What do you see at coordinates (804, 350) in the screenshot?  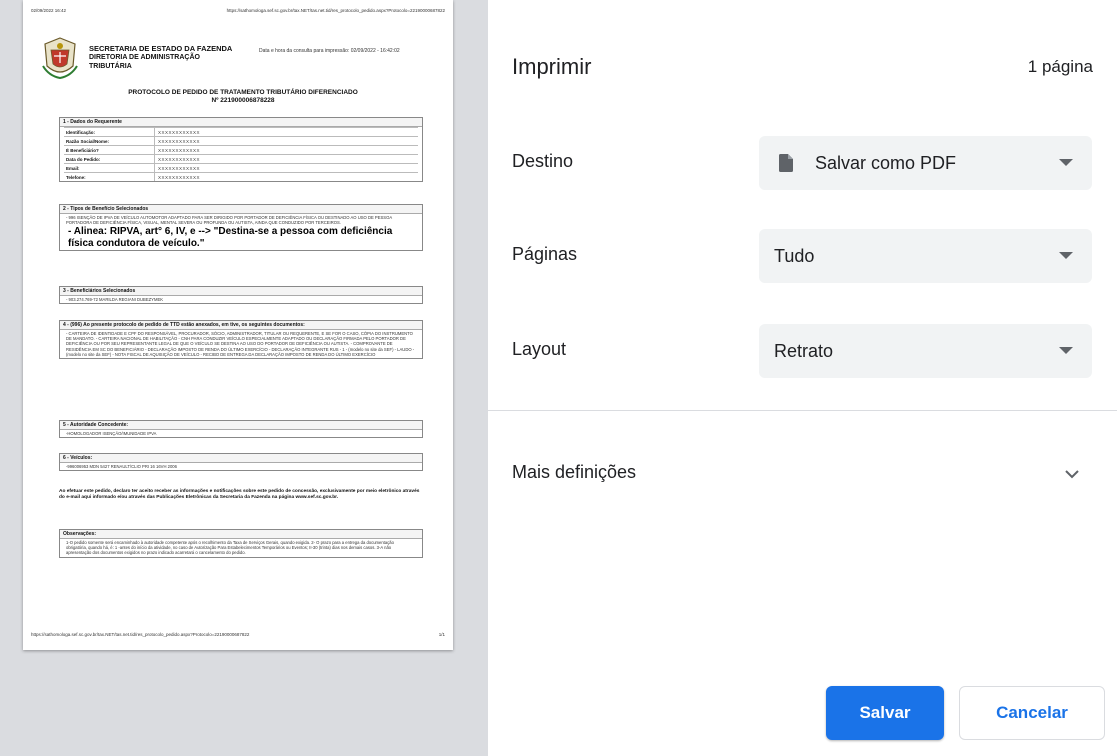 I see `layout-value: Retrato` at bounding box center [804, 350].